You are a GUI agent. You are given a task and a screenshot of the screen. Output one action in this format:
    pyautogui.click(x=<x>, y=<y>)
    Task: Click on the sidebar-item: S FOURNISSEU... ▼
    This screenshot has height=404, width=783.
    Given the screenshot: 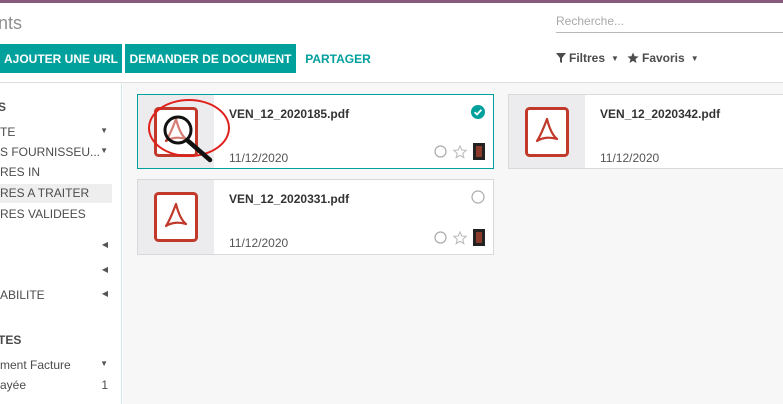 What is the action you would take?
    pyautogui.click(x=56, y=152)
    